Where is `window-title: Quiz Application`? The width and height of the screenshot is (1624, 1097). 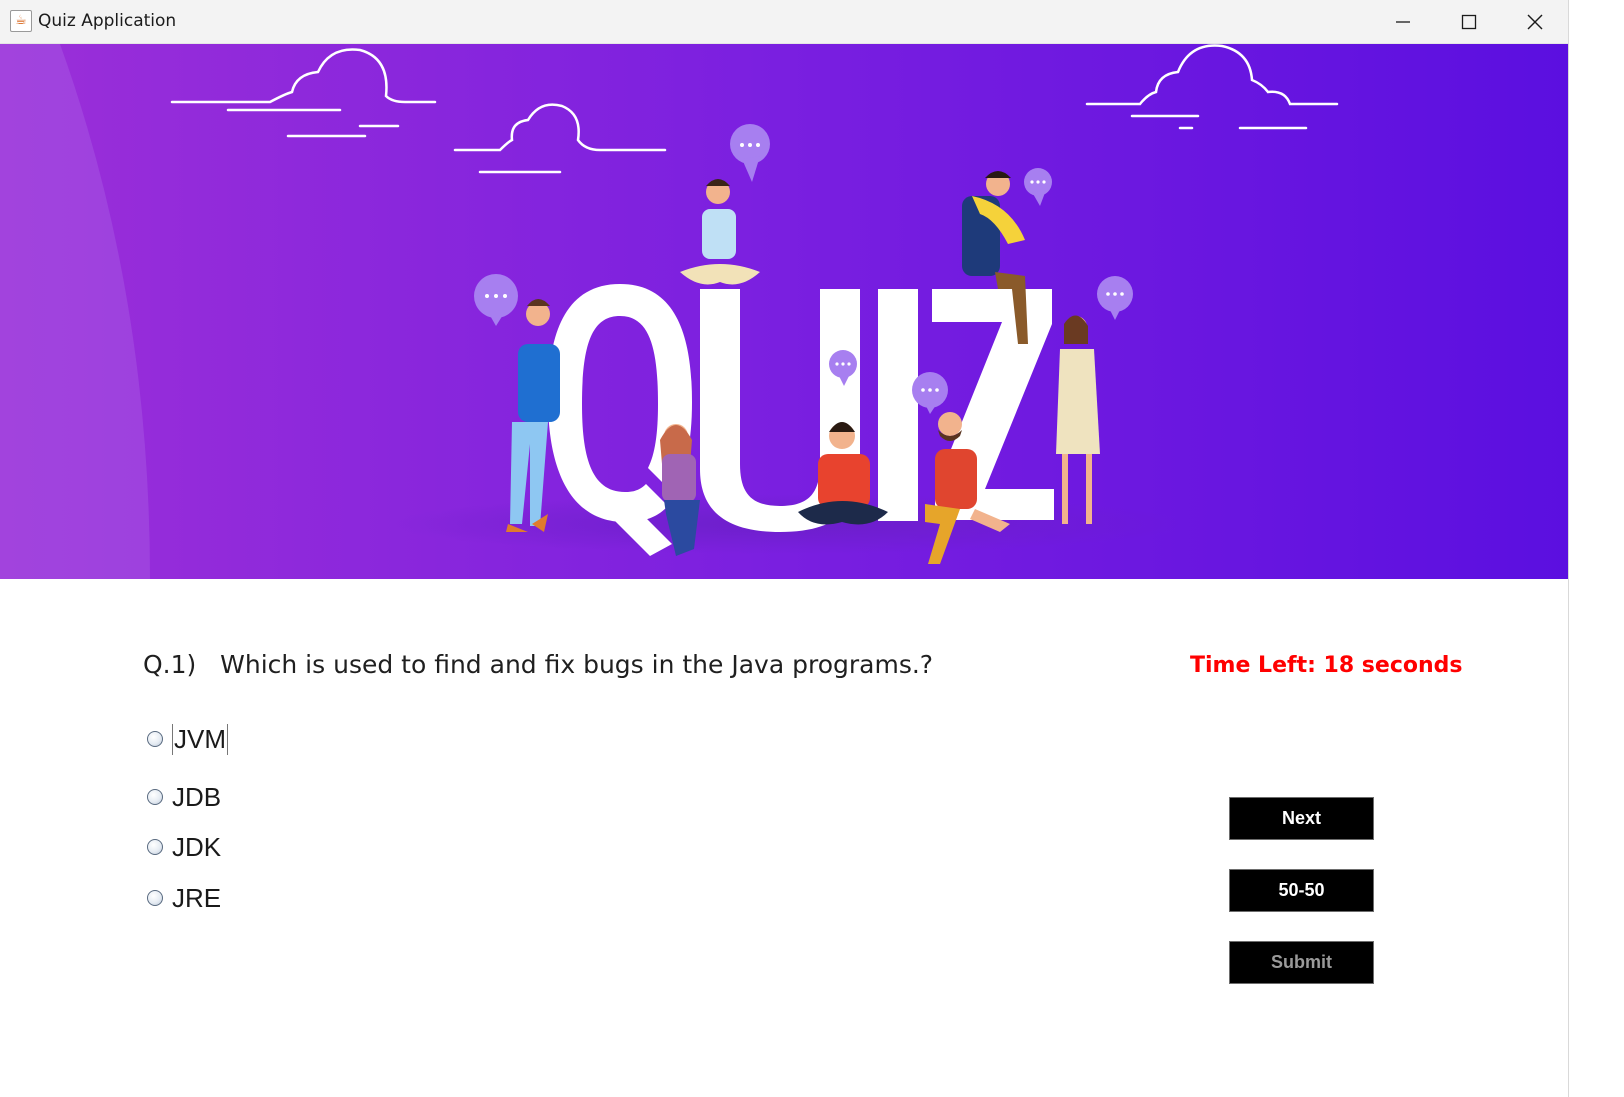
window-title: Quiz Application is located at coordinates (107, 21).